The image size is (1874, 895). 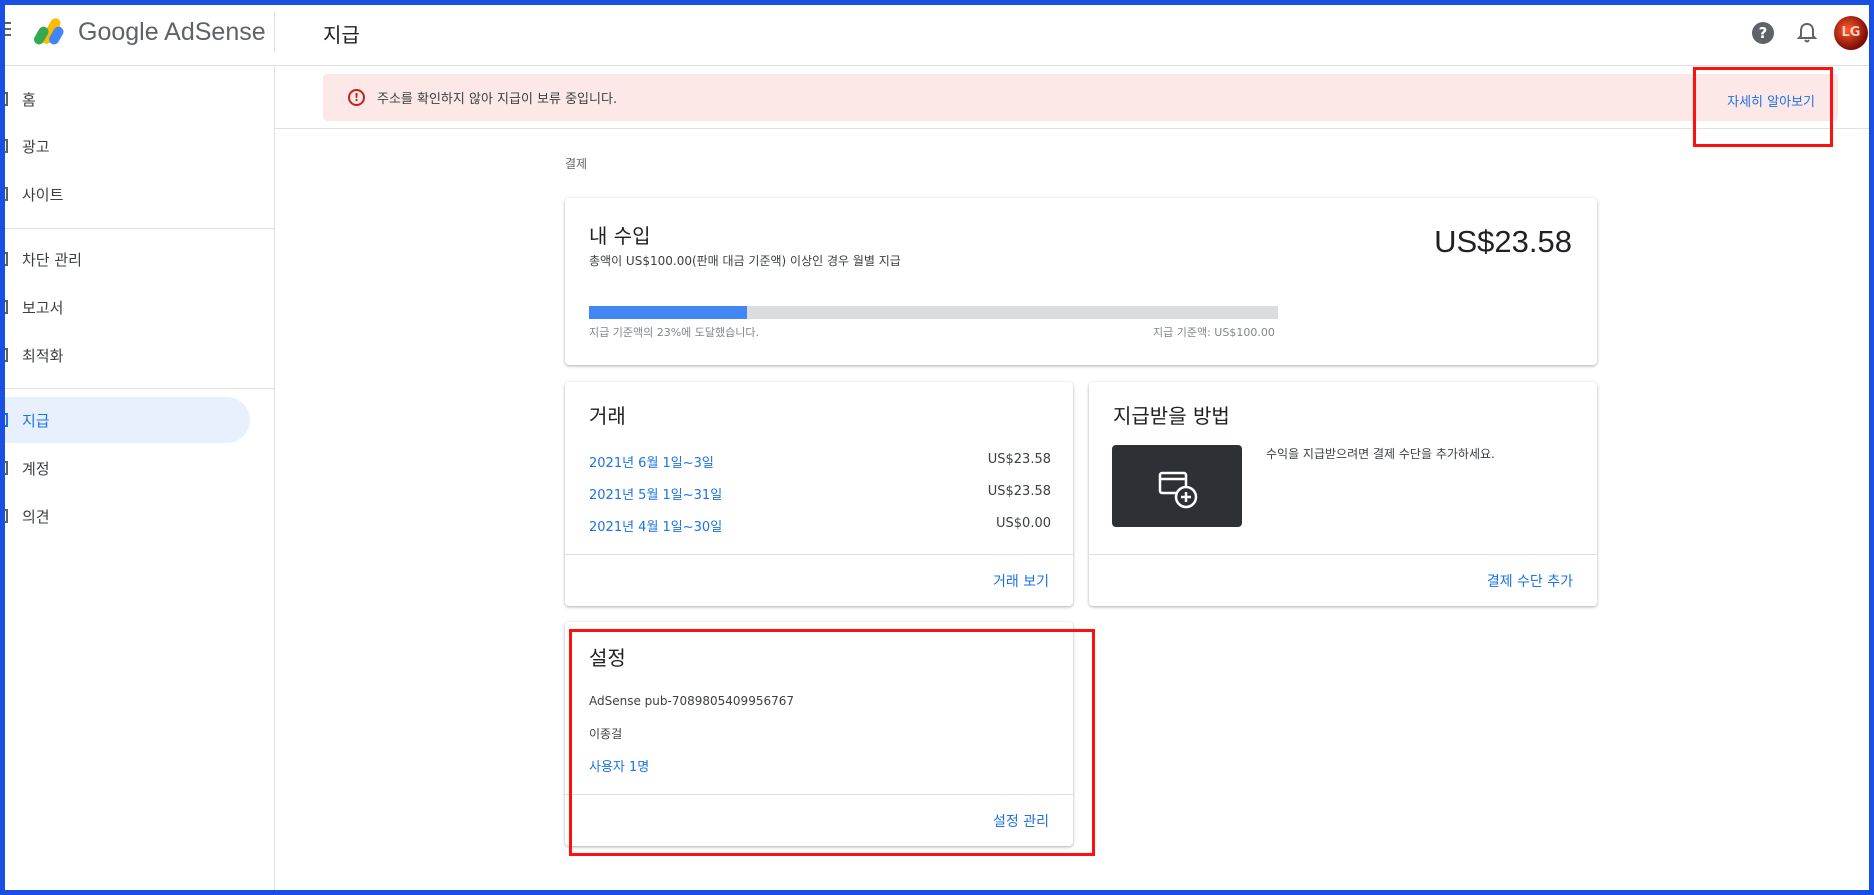 What do you see at coordinates (4, 307) in the screenshot?
I see `reports-icon` at bounding box center [4, 307].